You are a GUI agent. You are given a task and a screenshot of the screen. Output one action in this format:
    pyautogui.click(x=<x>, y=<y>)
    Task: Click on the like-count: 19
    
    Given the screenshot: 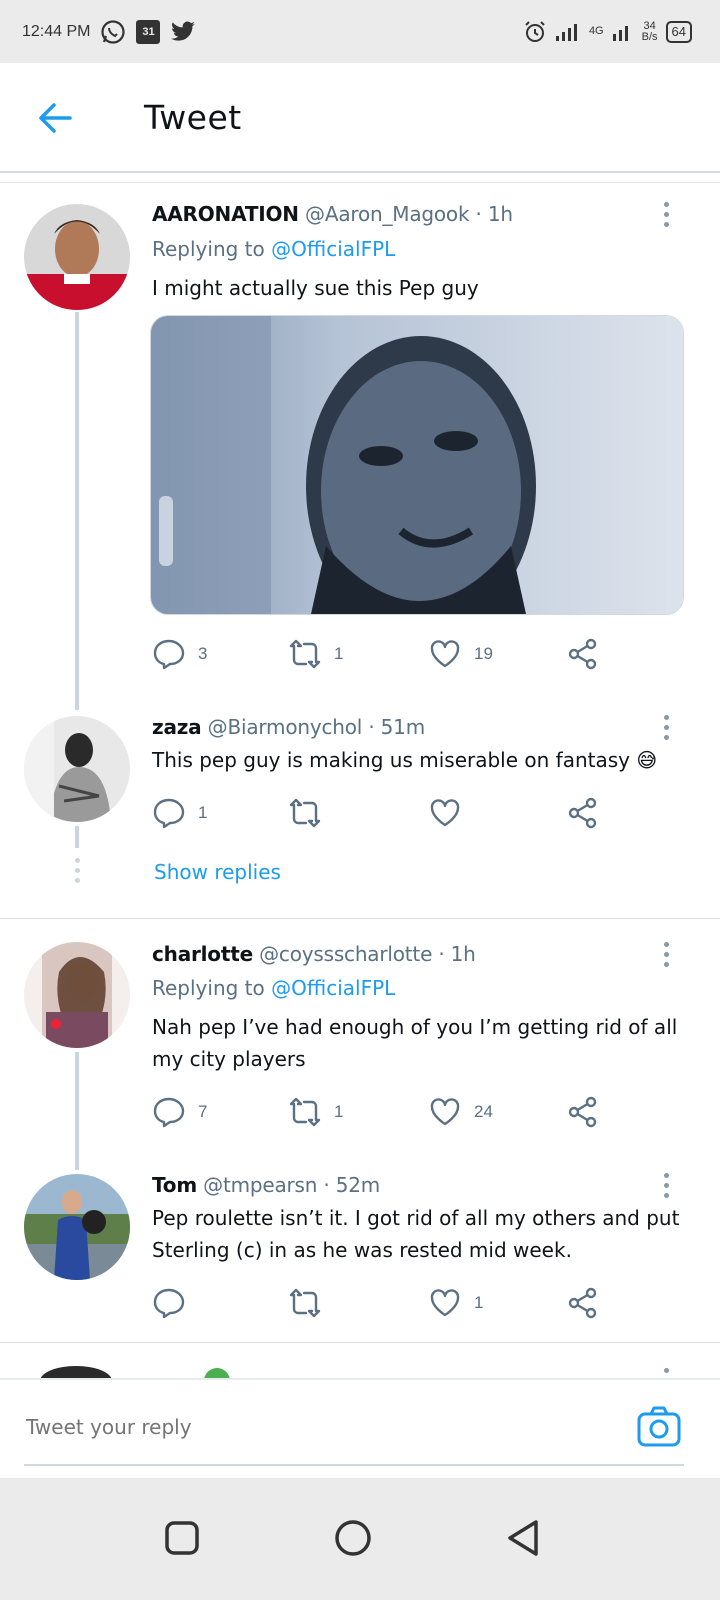 What is the action you would take?
    pyautogui.click(x=483, y=653)
    